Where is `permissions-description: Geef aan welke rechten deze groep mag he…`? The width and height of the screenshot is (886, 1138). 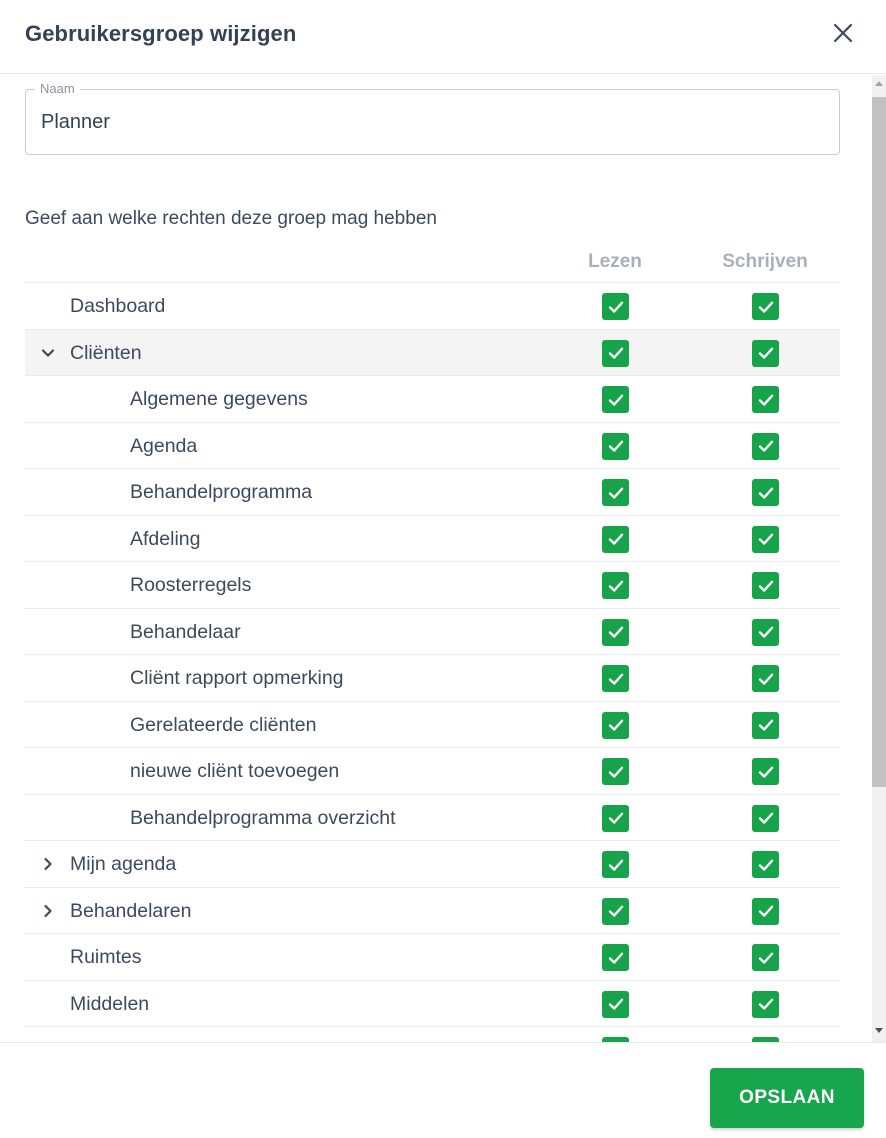 permissions-description: Geef aan welke rechten deze groep mag he… is located at coordinates (231, 218).